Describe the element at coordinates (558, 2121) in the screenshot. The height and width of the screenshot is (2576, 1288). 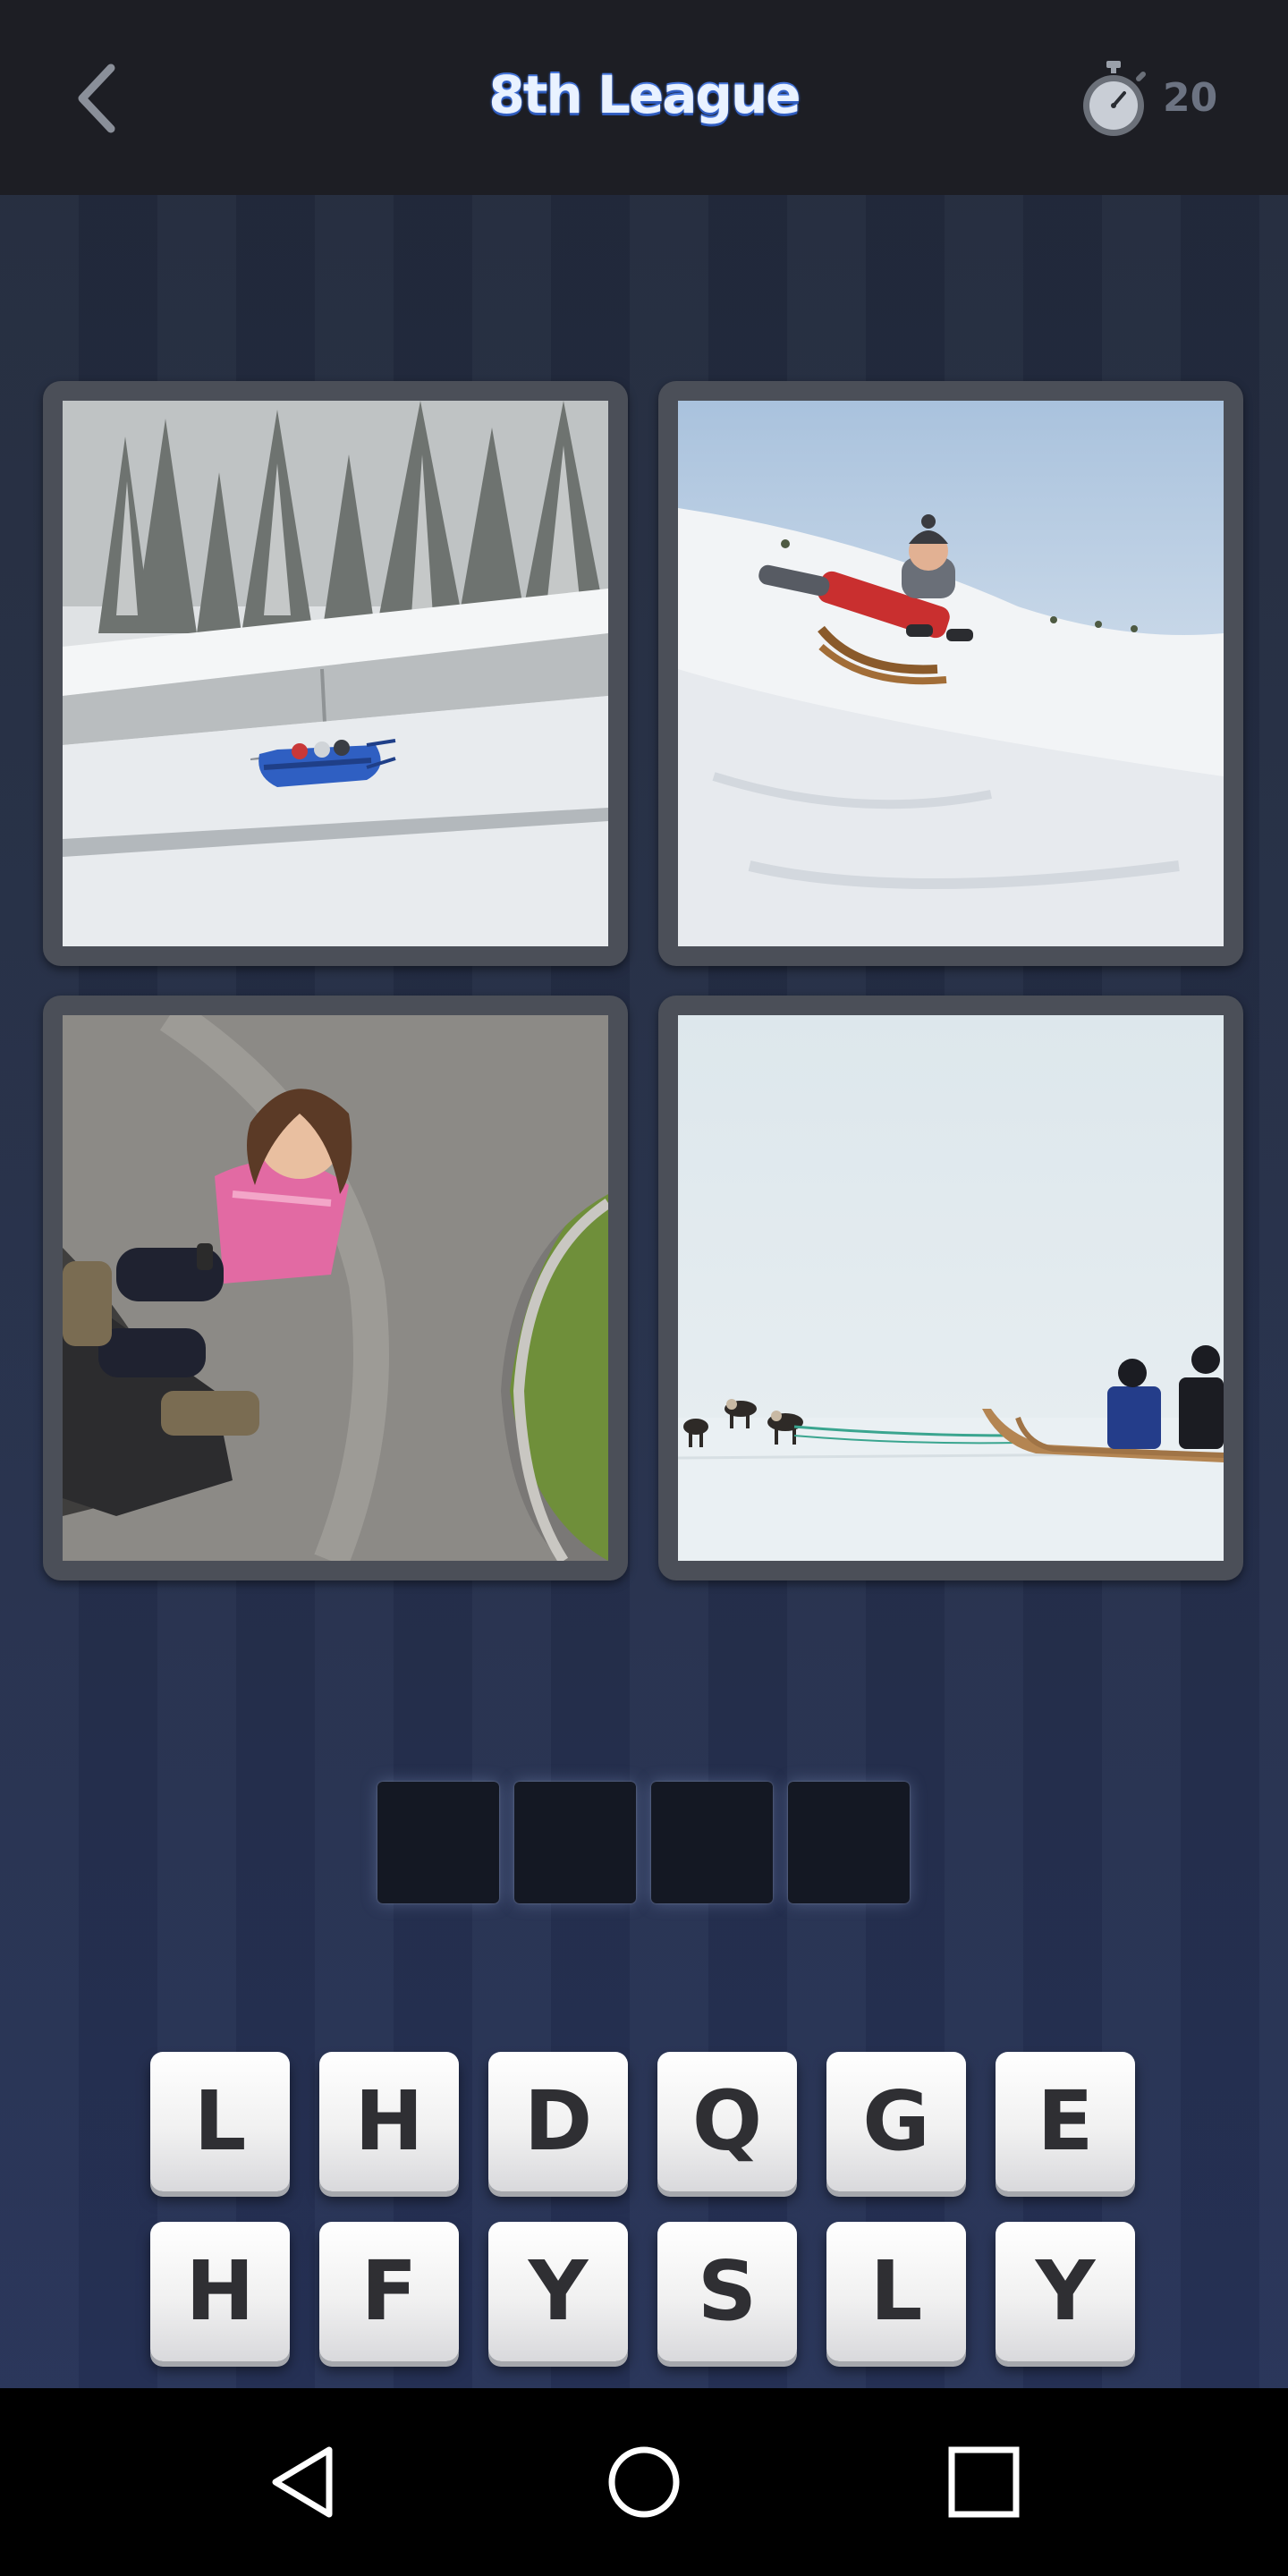
I see `letter-key: D` at that location.